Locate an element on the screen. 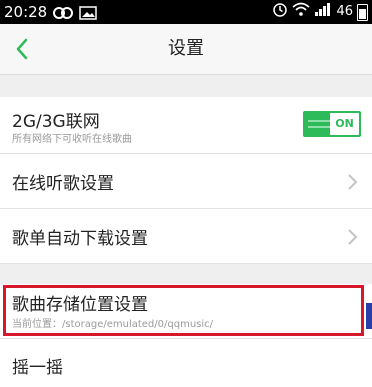  status-bar: 20:28 46 is located at coordinates (186, 12).